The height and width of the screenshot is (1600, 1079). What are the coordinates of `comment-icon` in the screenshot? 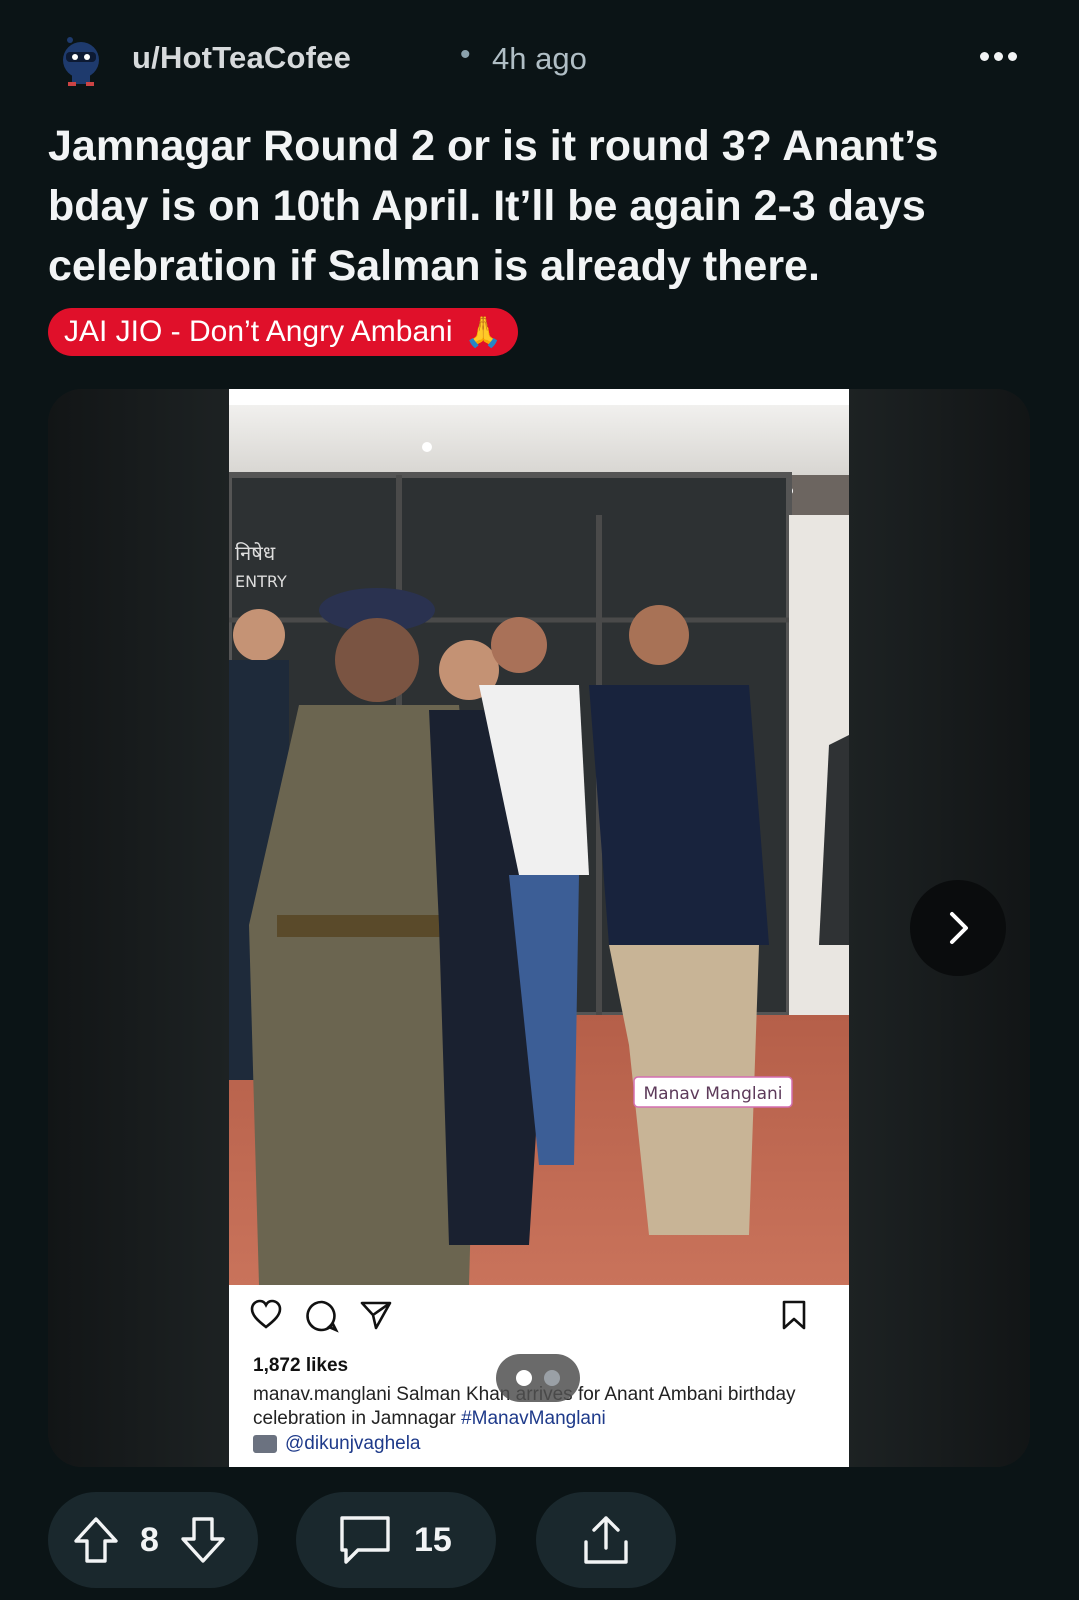 It's located at (365, 1540).